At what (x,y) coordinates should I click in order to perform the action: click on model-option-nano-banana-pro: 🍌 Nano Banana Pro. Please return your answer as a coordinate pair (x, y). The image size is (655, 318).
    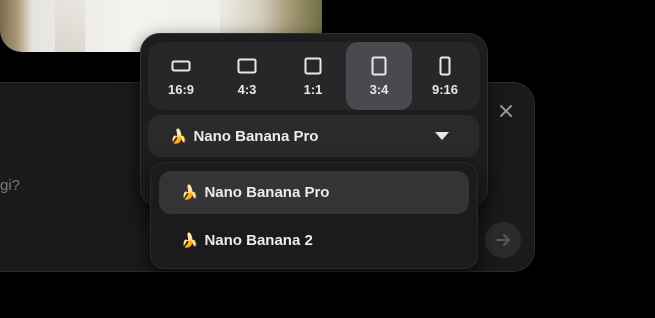
    Looking at the image, I should click on (314, 192).